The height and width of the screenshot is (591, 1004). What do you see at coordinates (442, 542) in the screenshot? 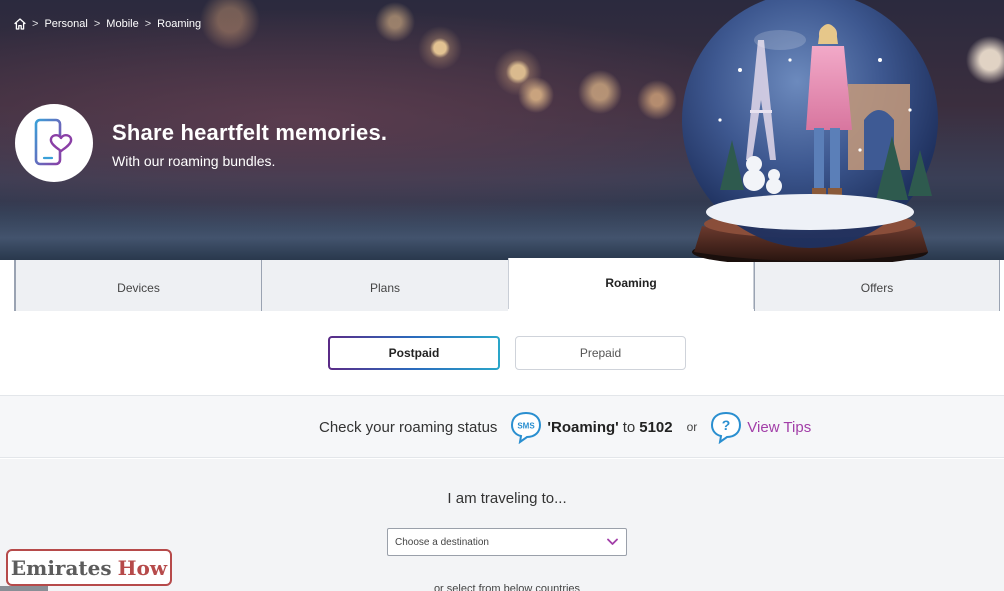
I see `destination-placeholder: Choose a destination` at bounding box center [442, 542].